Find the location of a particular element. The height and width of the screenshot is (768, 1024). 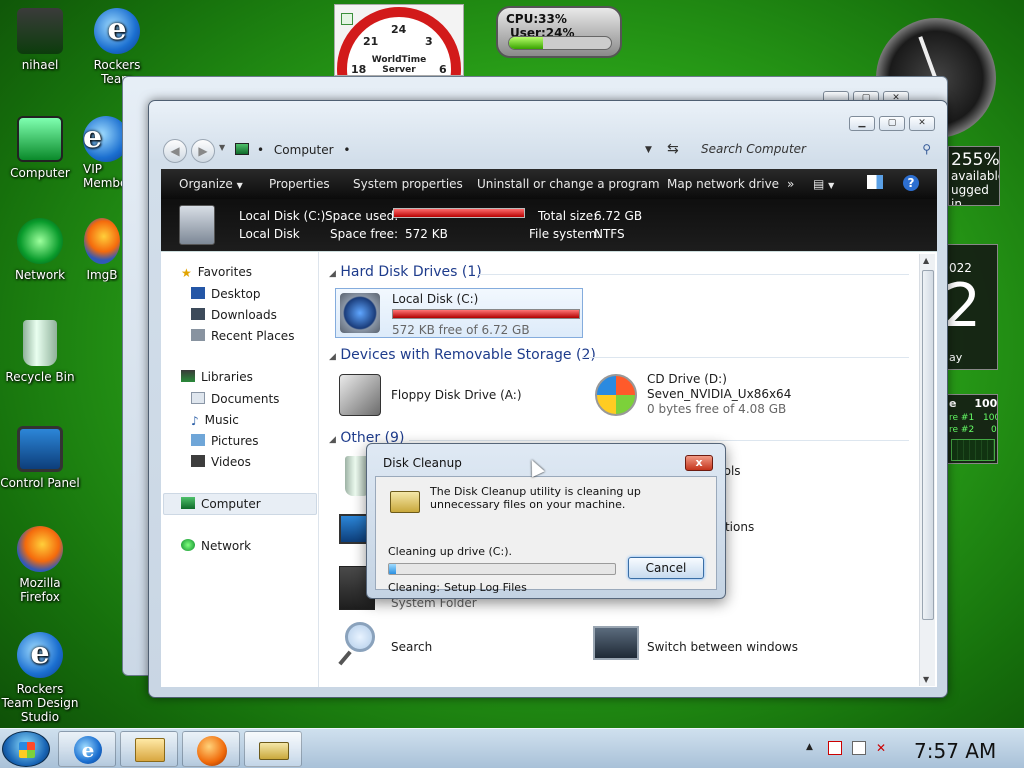

nav-label: Libraries is located at coordinates (227, 377).